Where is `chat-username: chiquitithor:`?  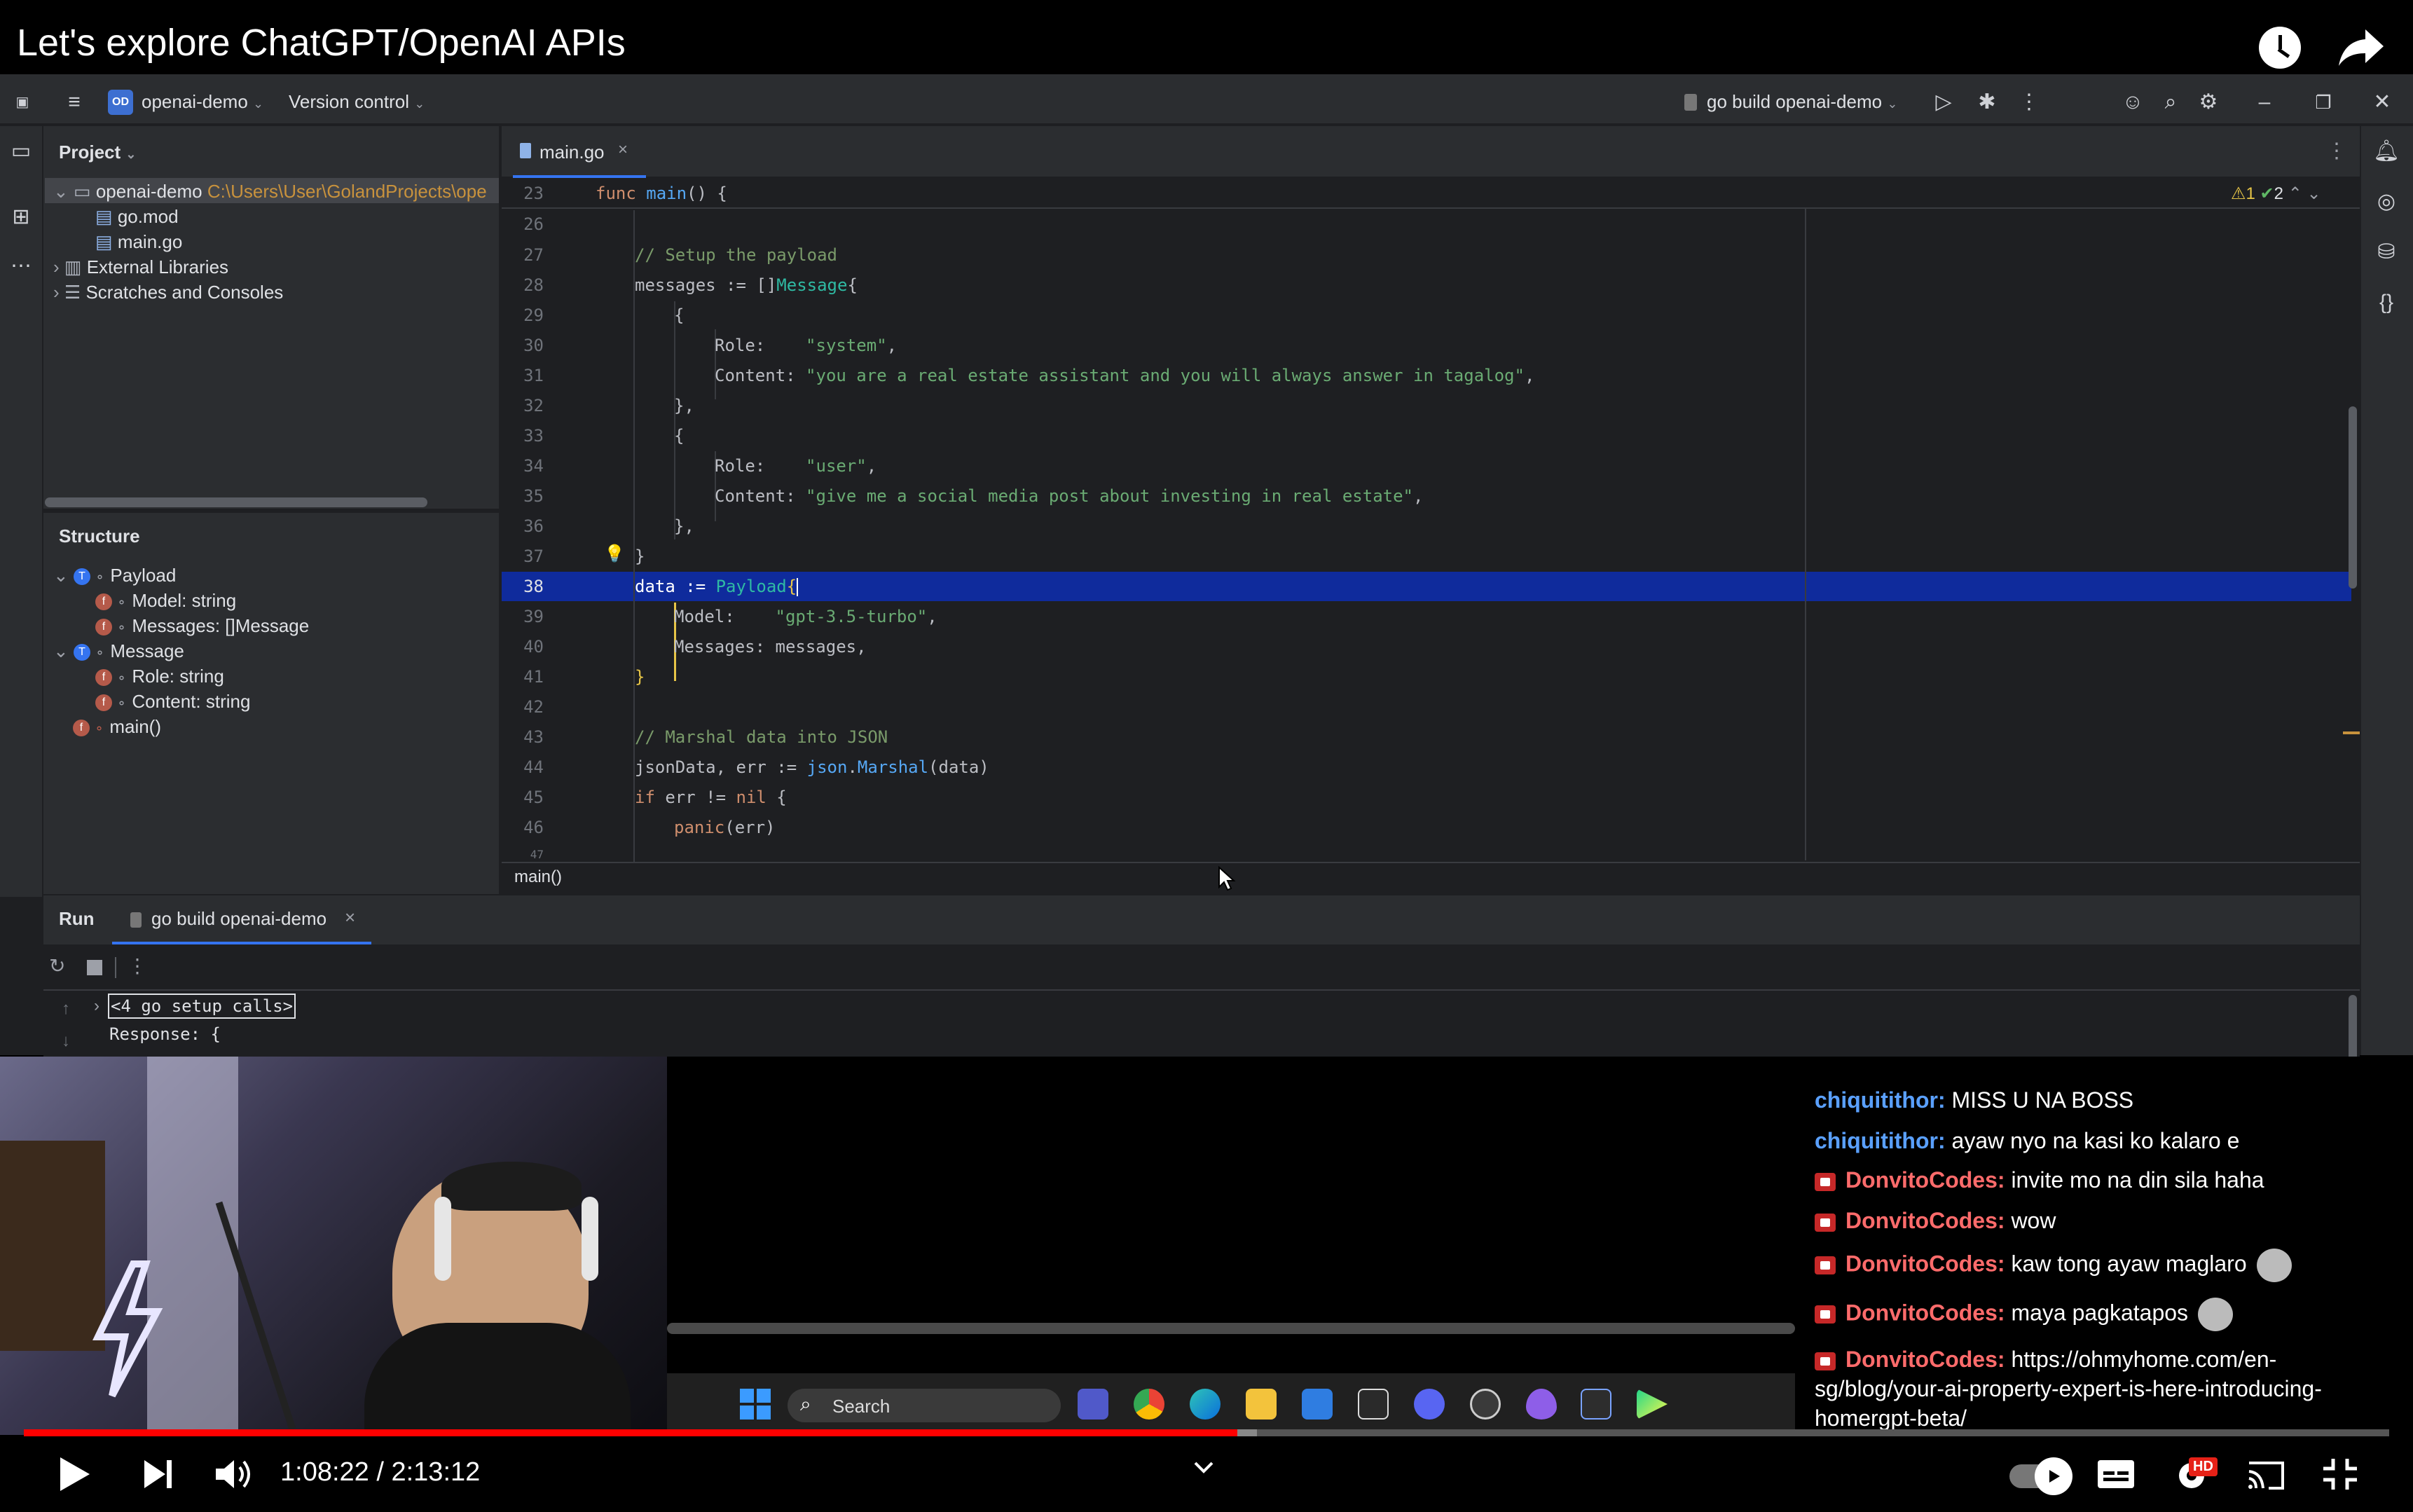
chat-username: chiquitithor: is located at coordinates (1880, 1100).